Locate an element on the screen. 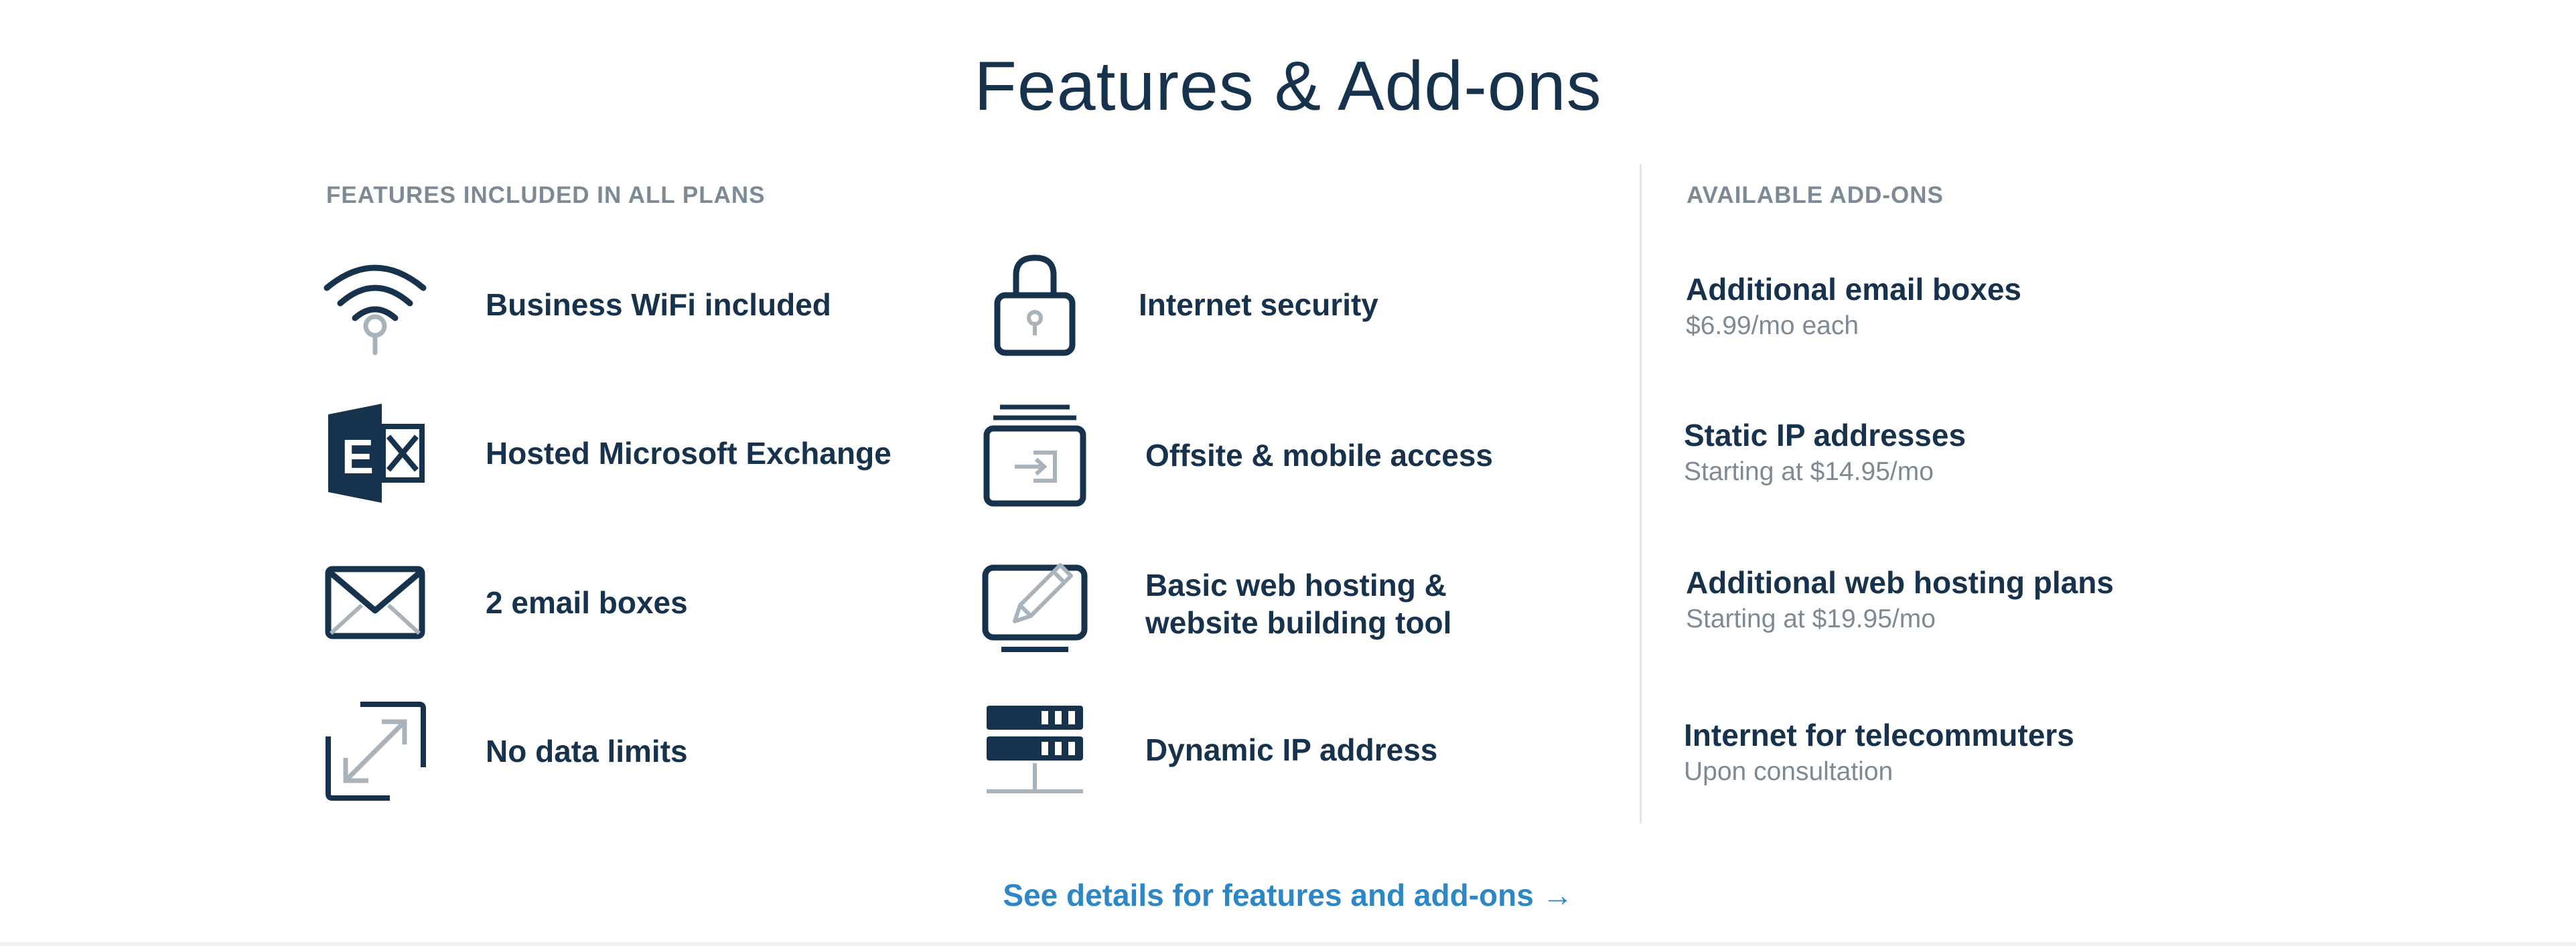 Image resolution: width=2576 pixels, height=946 pixels. page-title: Features & Add-ons is located at coordinates (1288, 87).